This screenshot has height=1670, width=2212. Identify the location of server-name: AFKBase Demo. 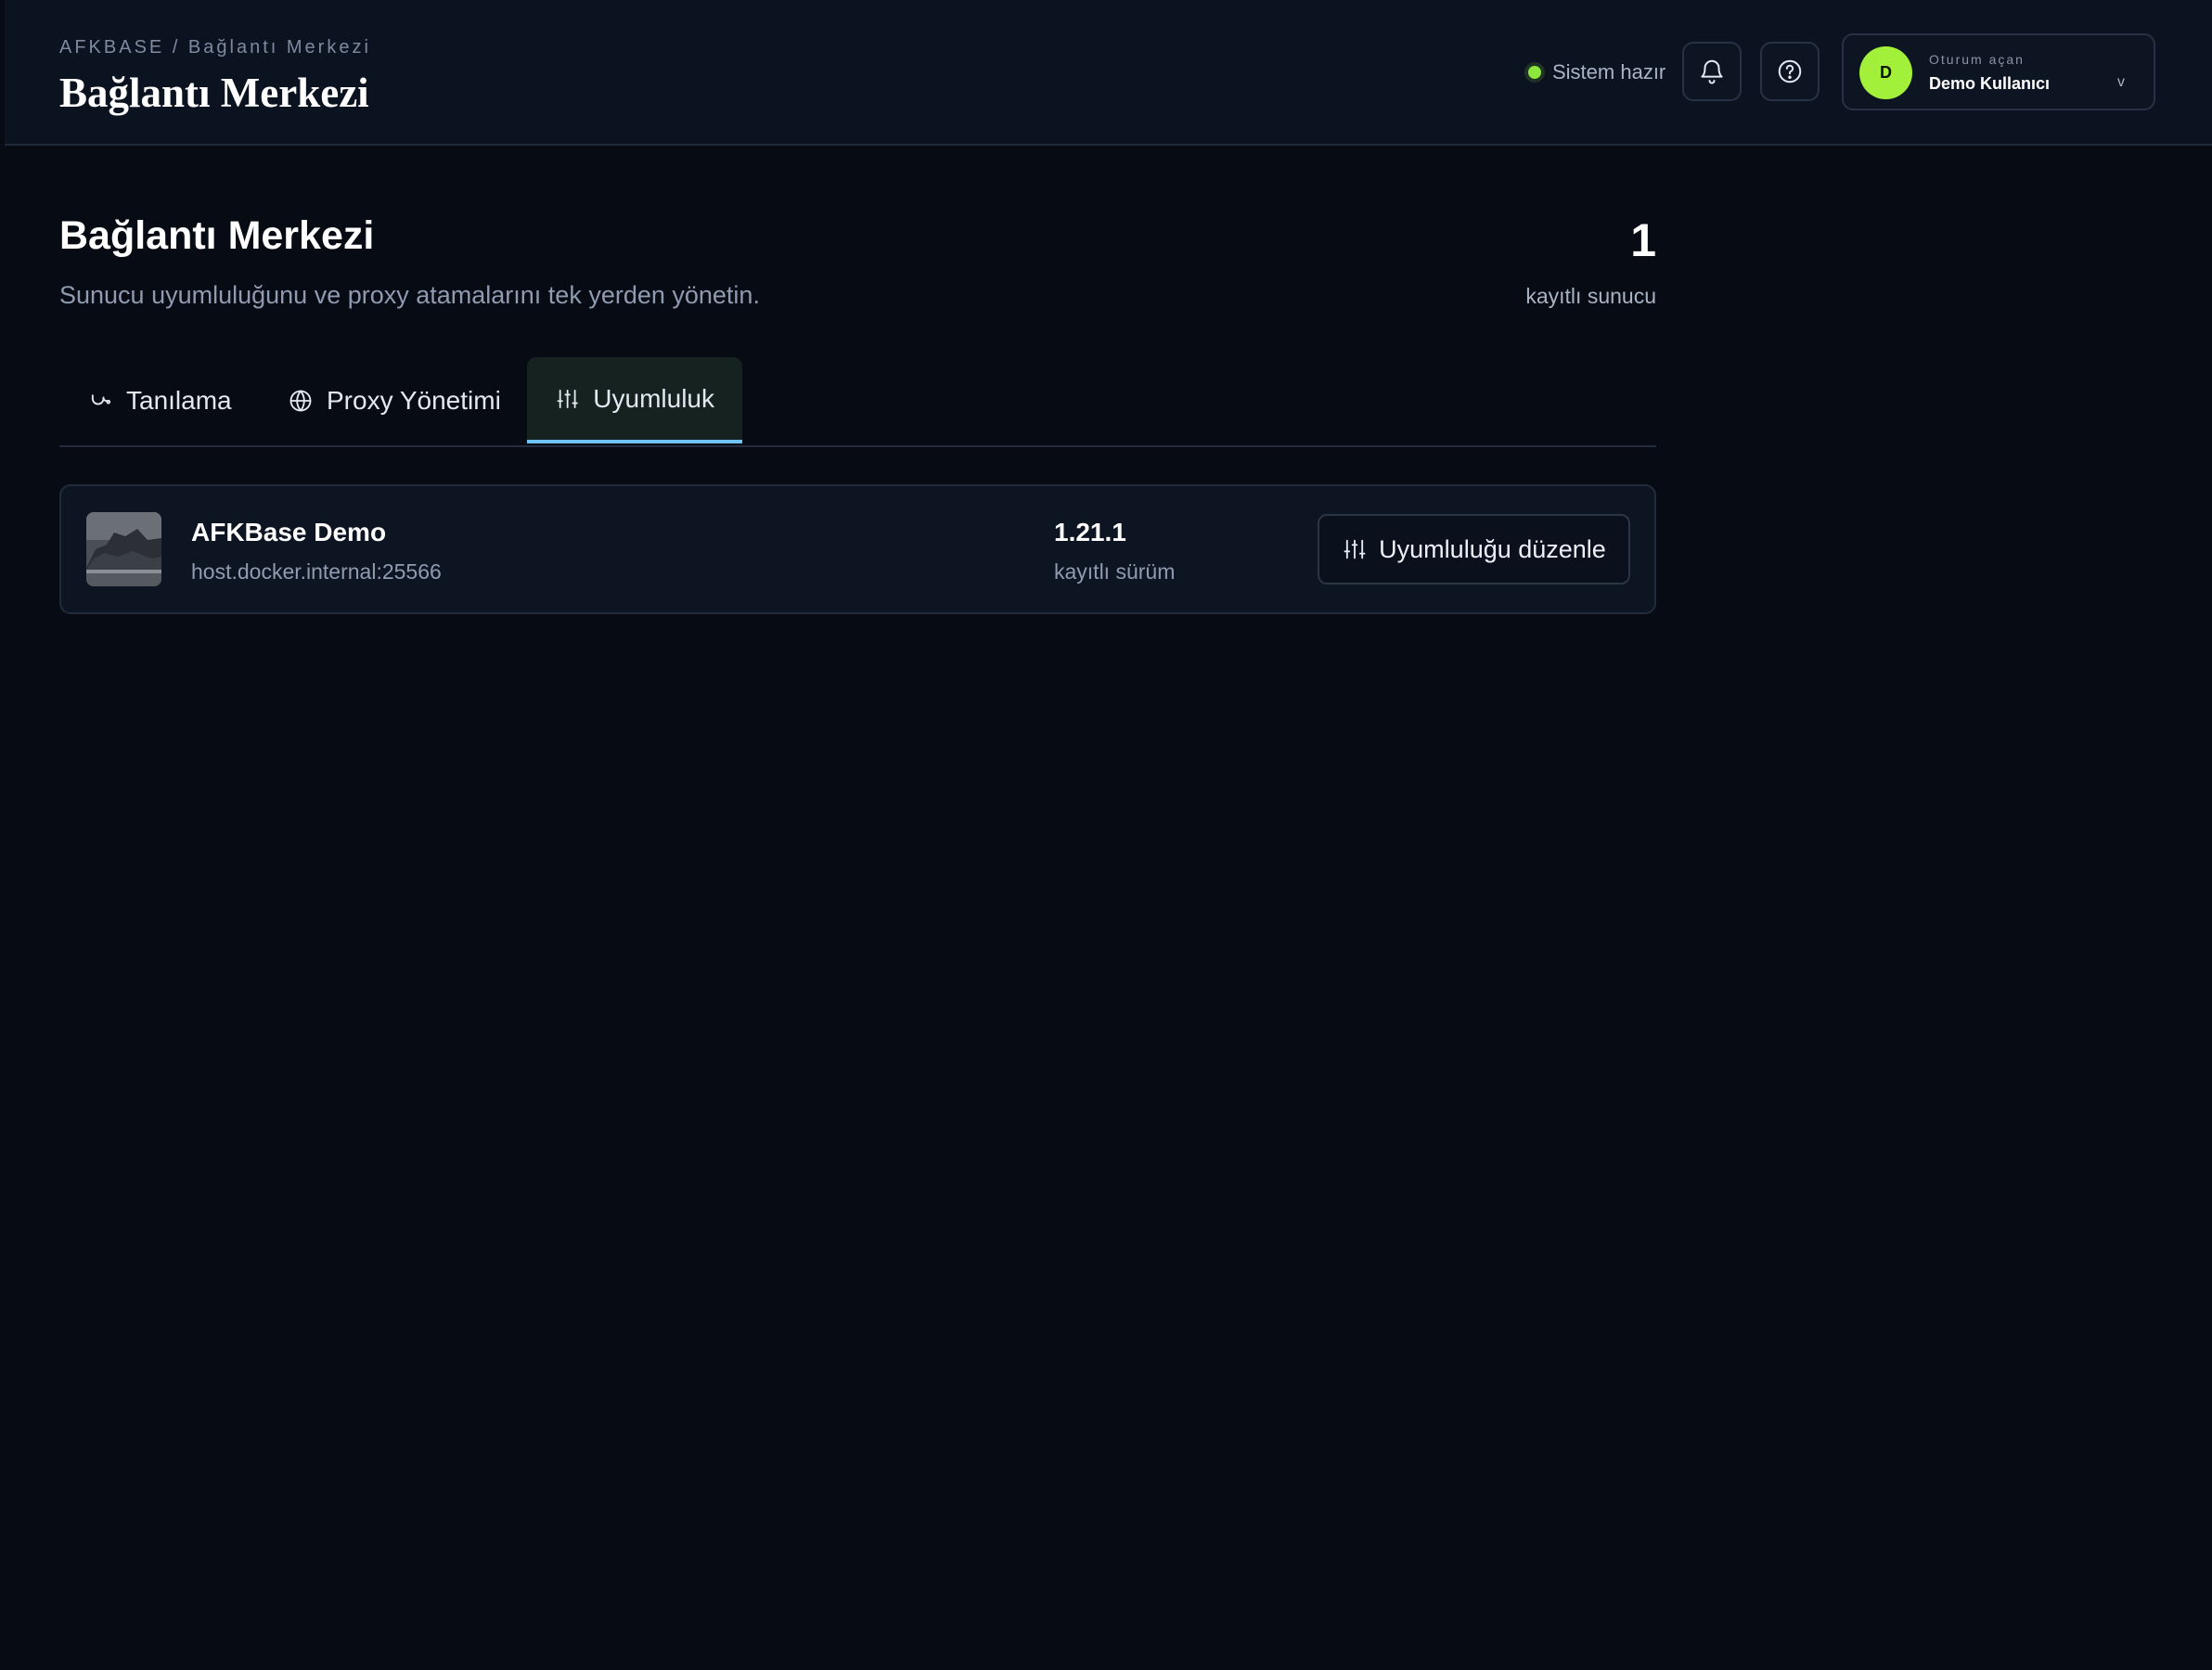
(289, 532).